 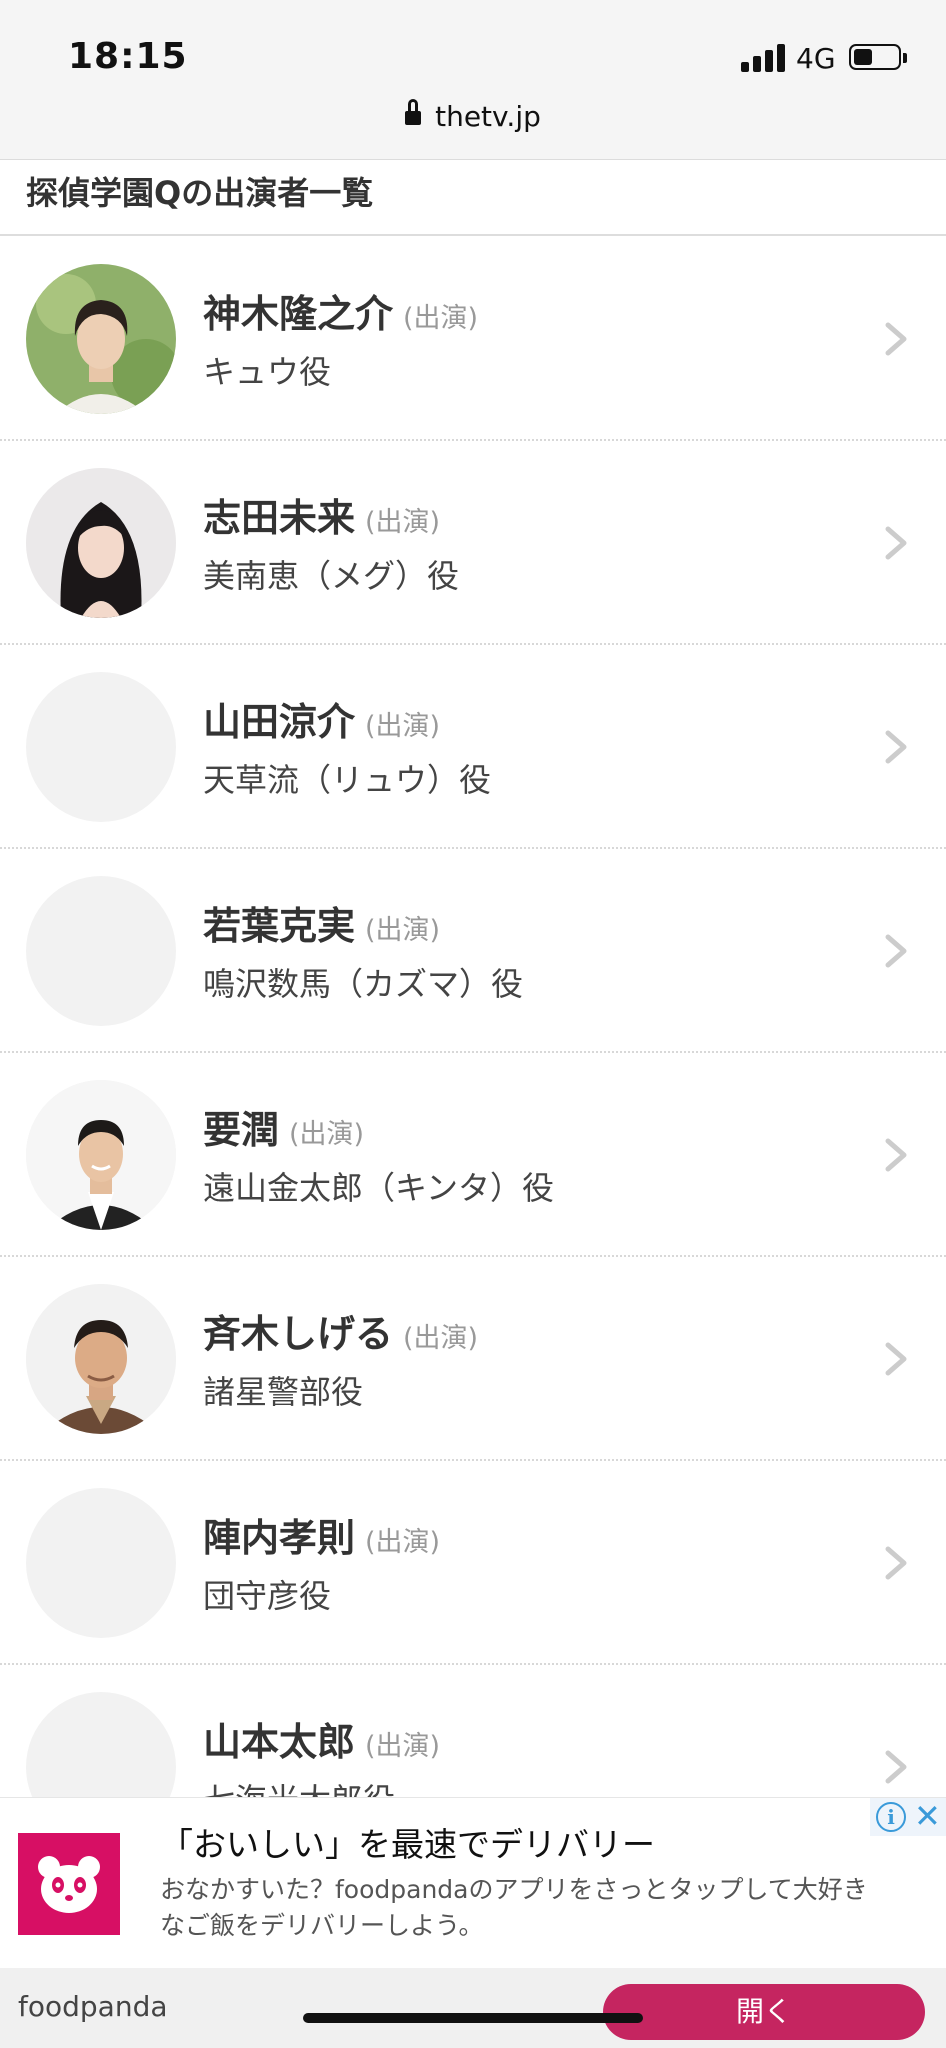 What do you see at coordinates (473, 80) in the screenshot?
I see `browser-top-bar: 18:15 4G thetv.jp` at bounding box center [473, 80].